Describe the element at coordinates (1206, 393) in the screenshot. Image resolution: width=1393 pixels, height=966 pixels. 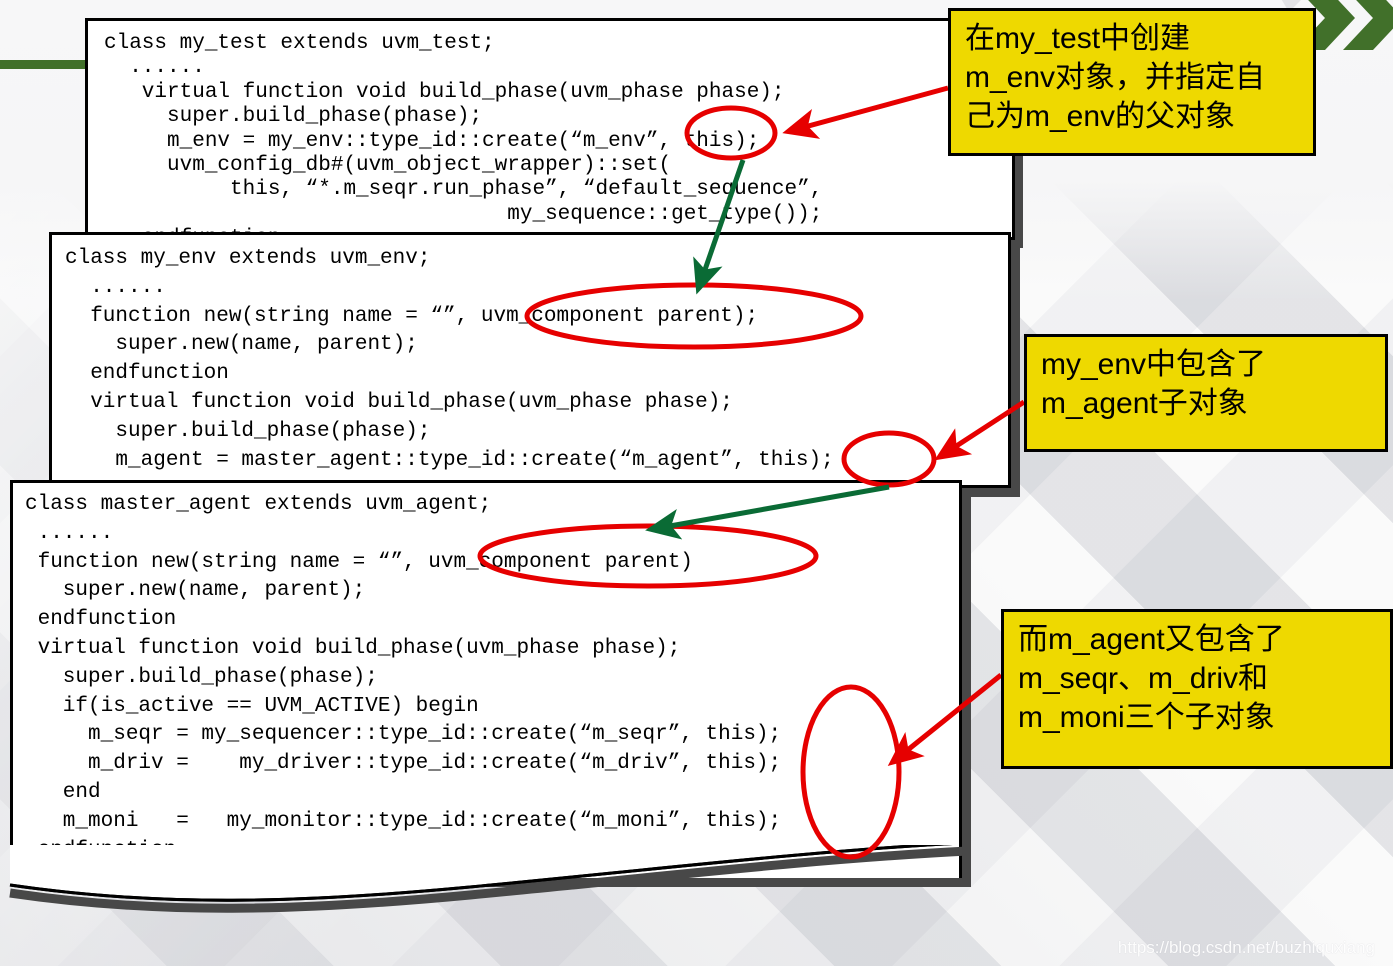
I see `callout-my-env: my_env中包含了 m_agent子对象` at that location.